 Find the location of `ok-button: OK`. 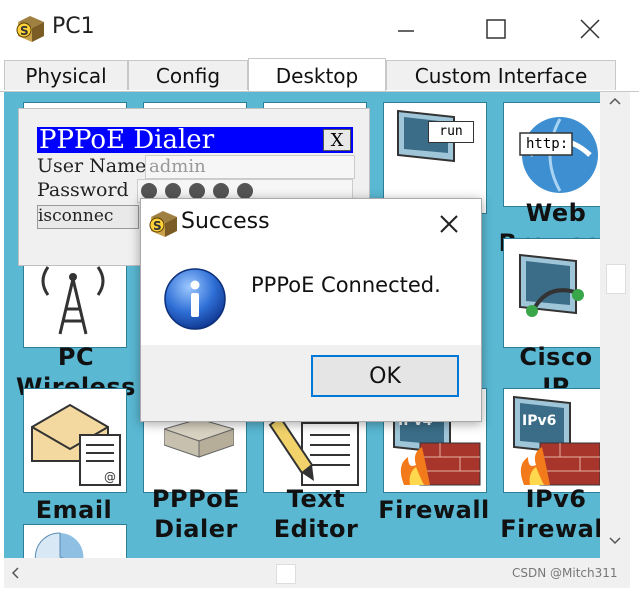

ok-button: OK is located at coordinates (385, 376).